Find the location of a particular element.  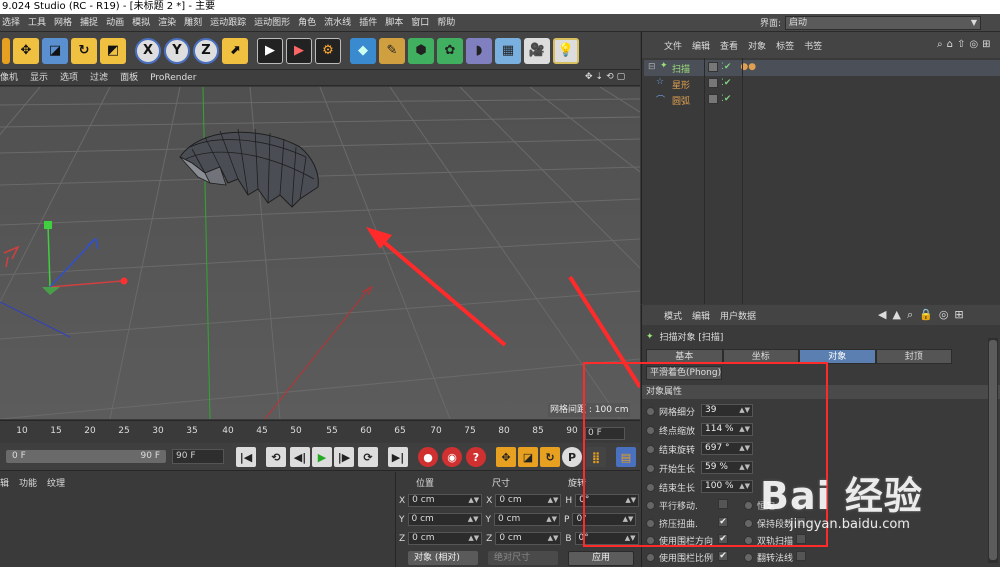

menu-sculpt: 雕刻 is located at coordinates (193, 23).